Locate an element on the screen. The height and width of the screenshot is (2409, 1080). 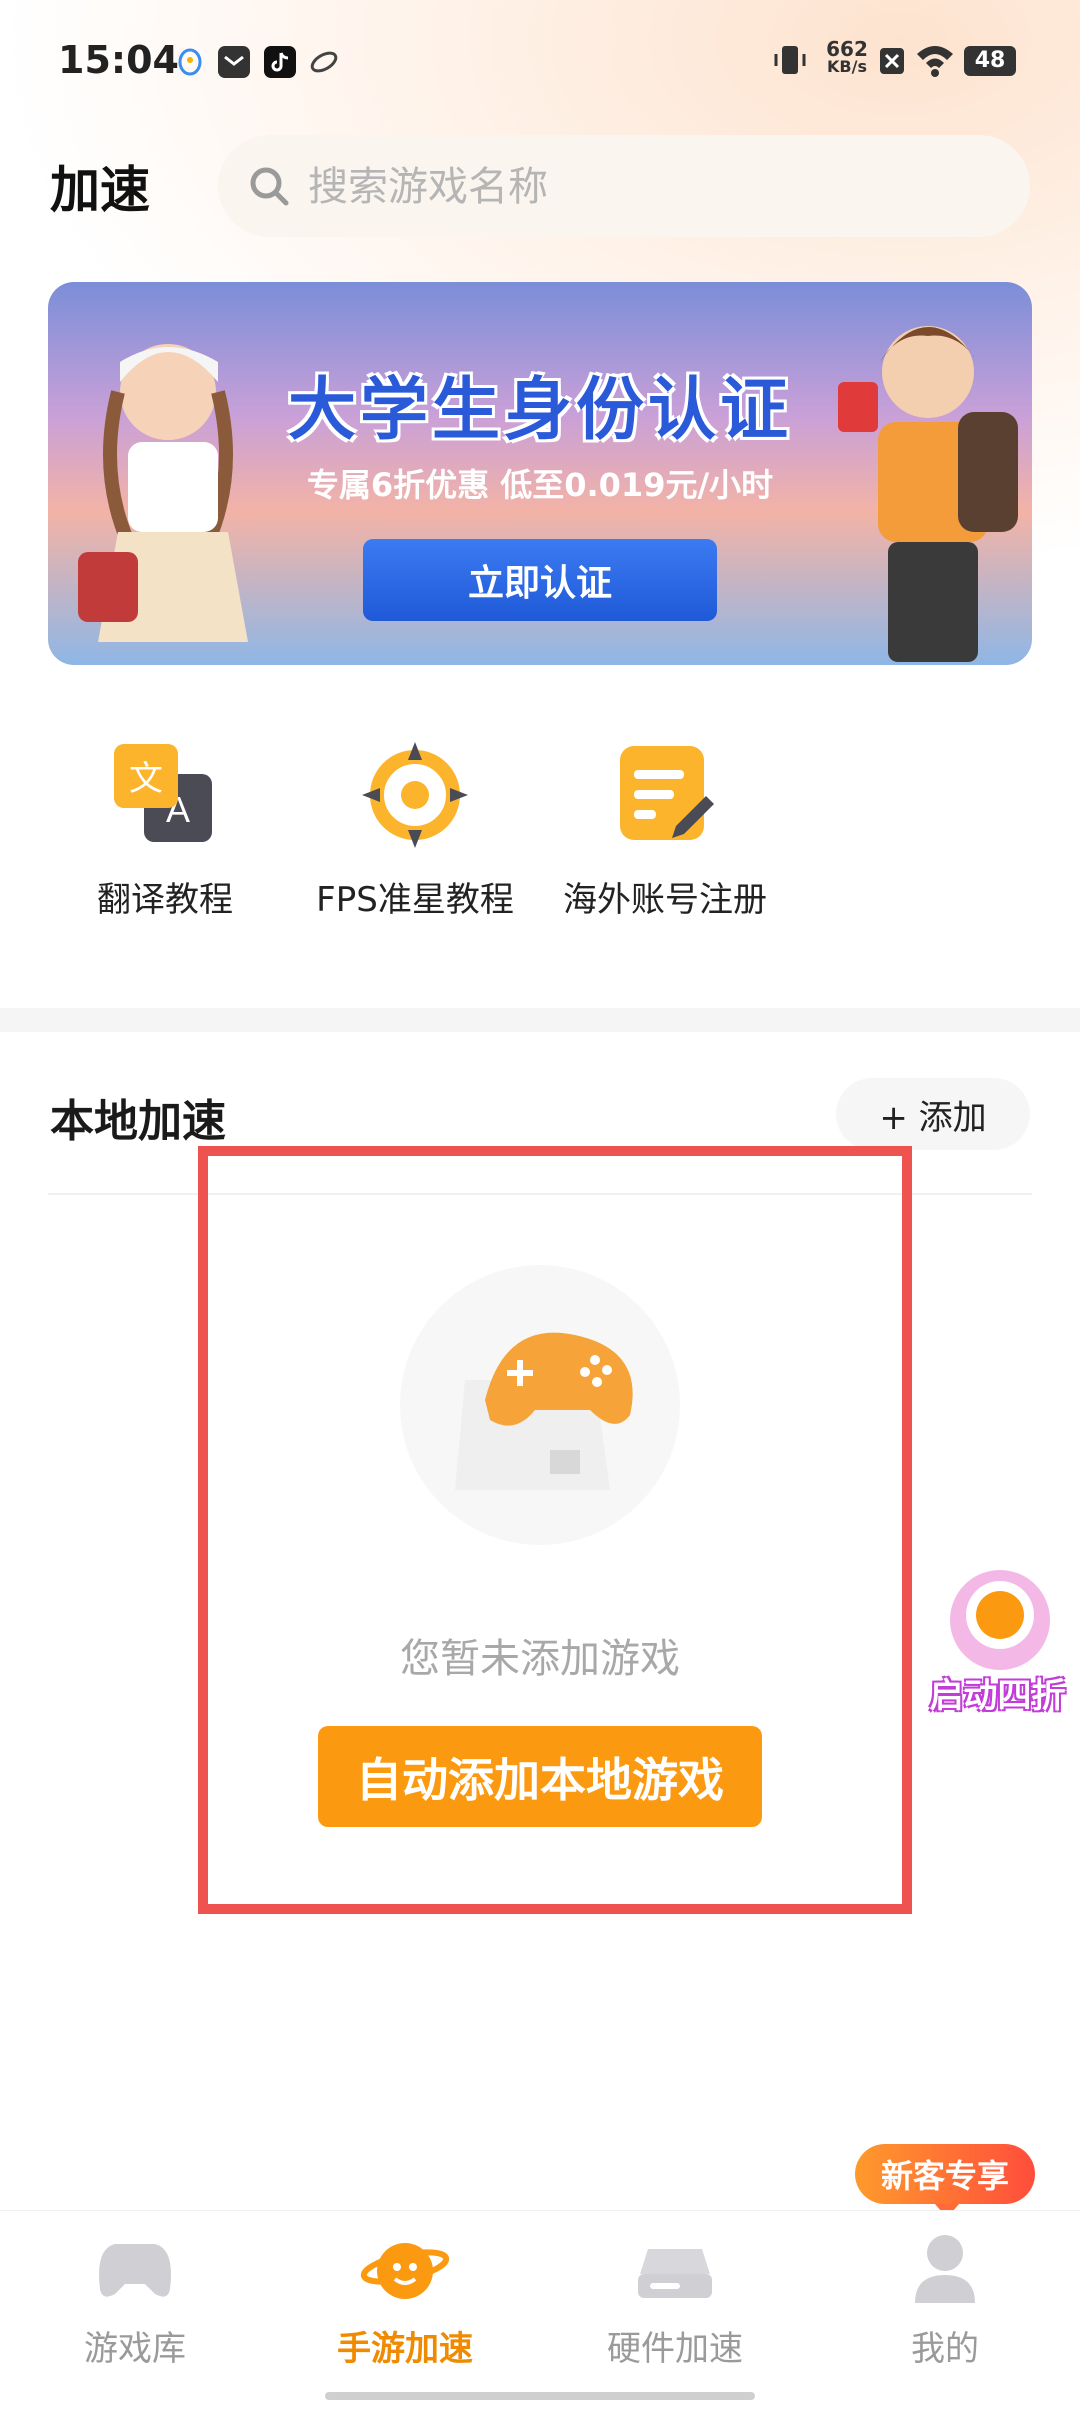
status-time: 15:04 is located at coordinates (118, 60).